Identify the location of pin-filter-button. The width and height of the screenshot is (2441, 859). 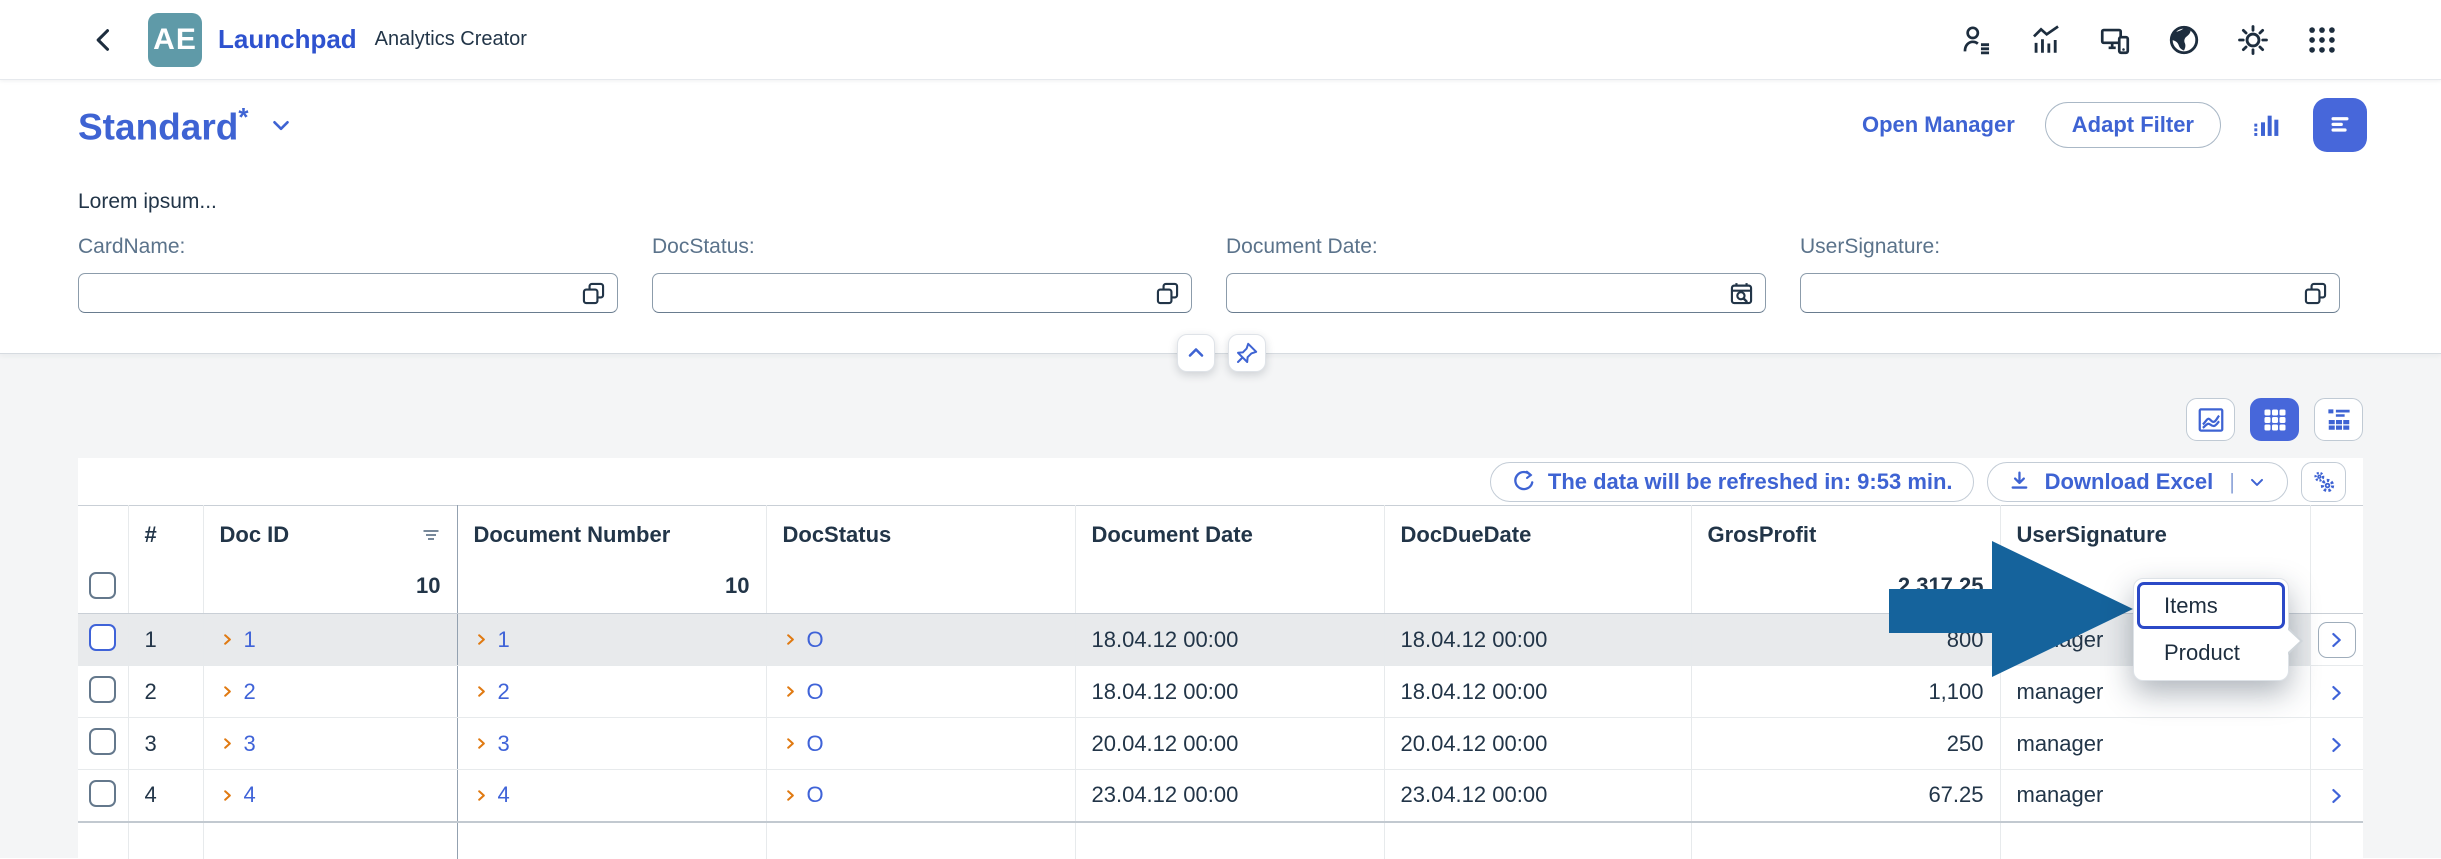
(1247, 353).